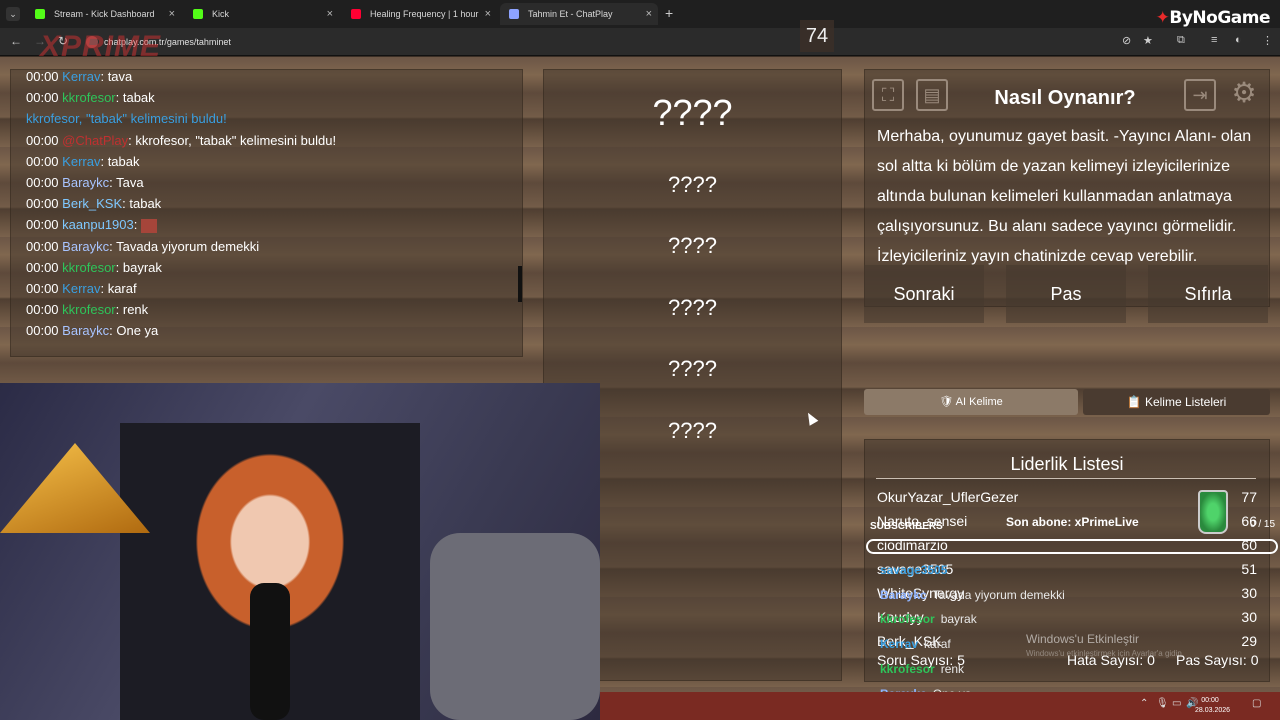  What do you see at coordinates (16, 41) in the screenshot?
I see `back-icon: ←` at bounding box center [16, 41].